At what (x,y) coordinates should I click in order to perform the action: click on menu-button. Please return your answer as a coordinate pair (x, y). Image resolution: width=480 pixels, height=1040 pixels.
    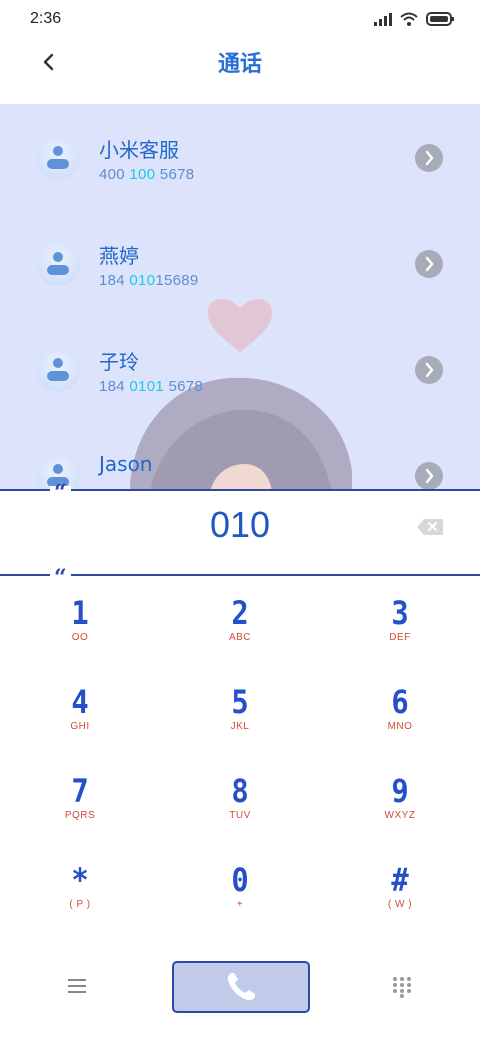
    Looking at the image, I should click on (78, 986).